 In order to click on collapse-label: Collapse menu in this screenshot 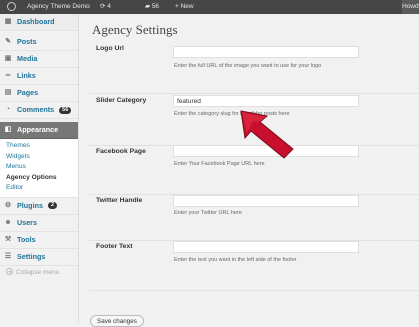, I will do `click(38, 272)`.